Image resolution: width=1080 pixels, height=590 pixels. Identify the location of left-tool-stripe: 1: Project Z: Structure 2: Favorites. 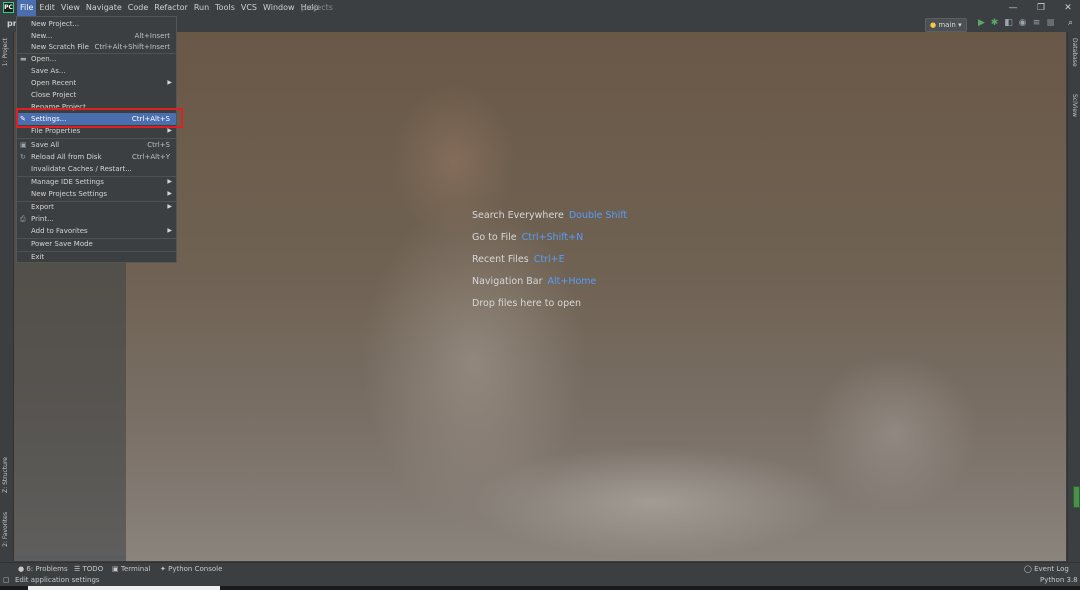
(7, 296).